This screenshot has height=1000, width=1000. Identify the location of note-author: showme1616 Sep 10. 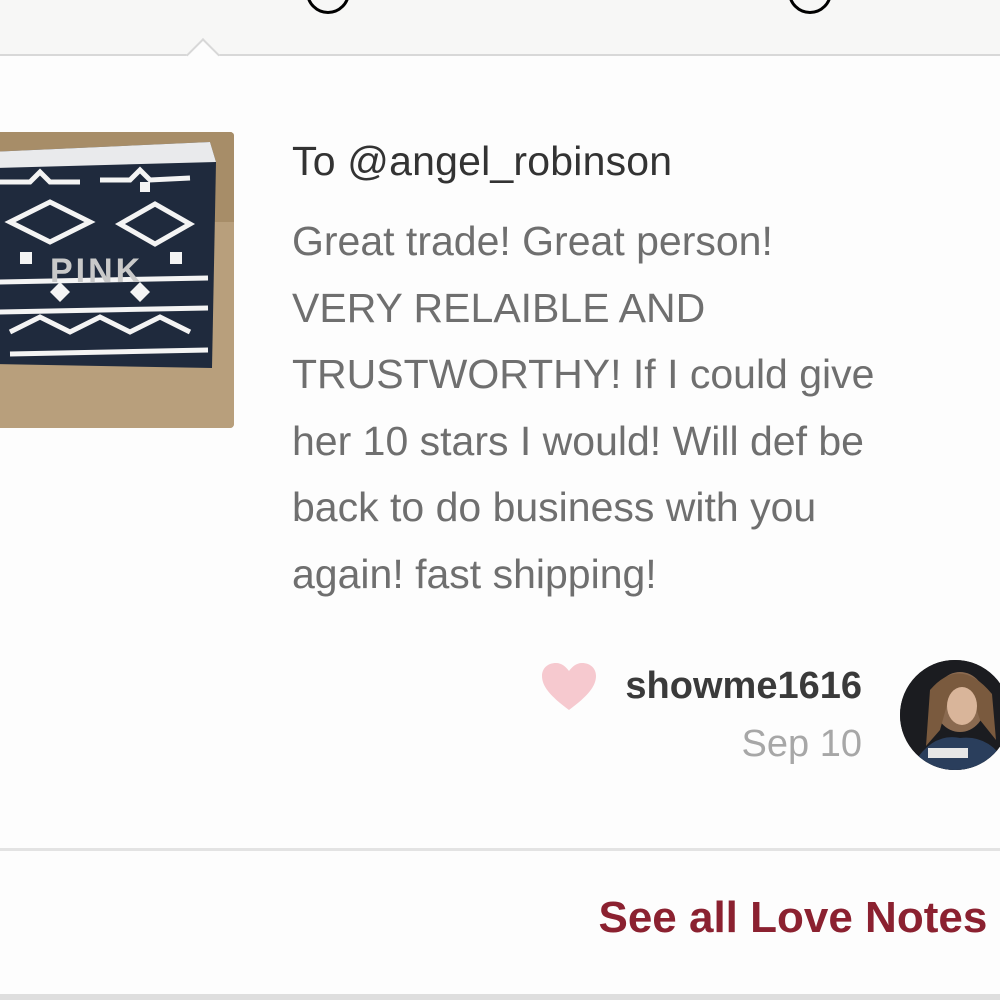
(500, 716).